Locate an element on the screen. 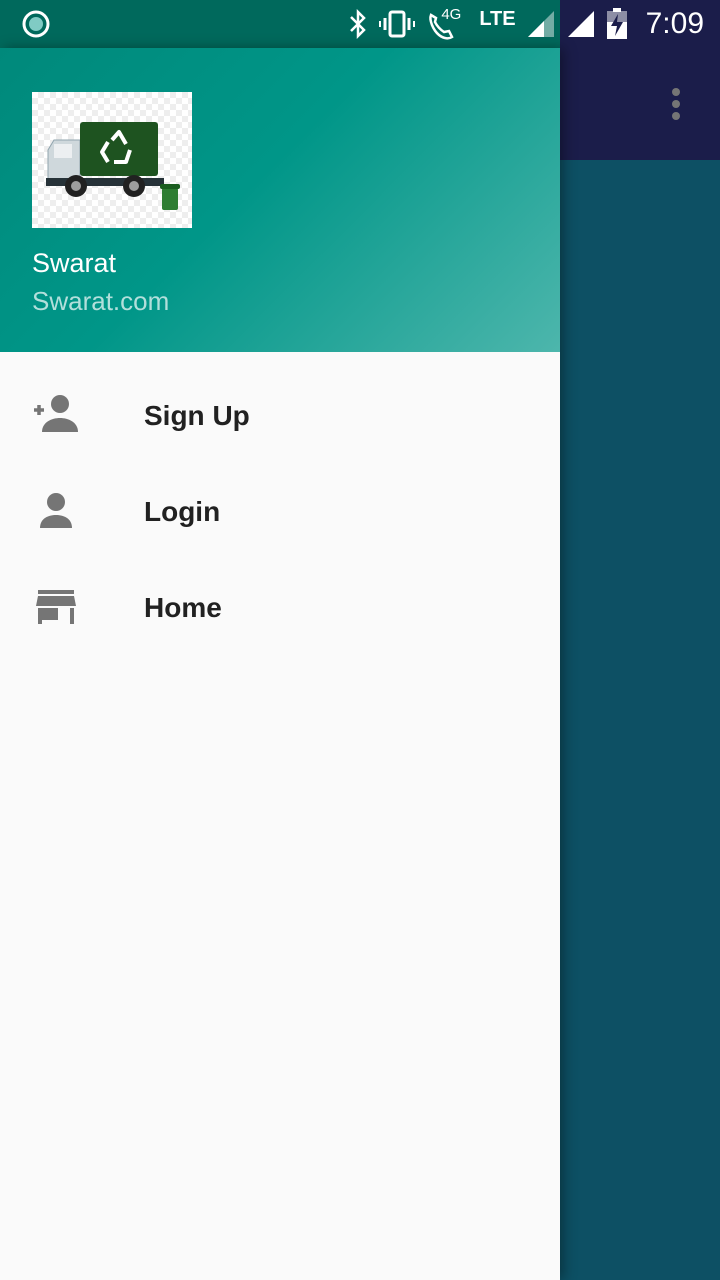 This screenshot has width=720, height=1280. menu-item-home: Home is located at coordinates (280, 608).